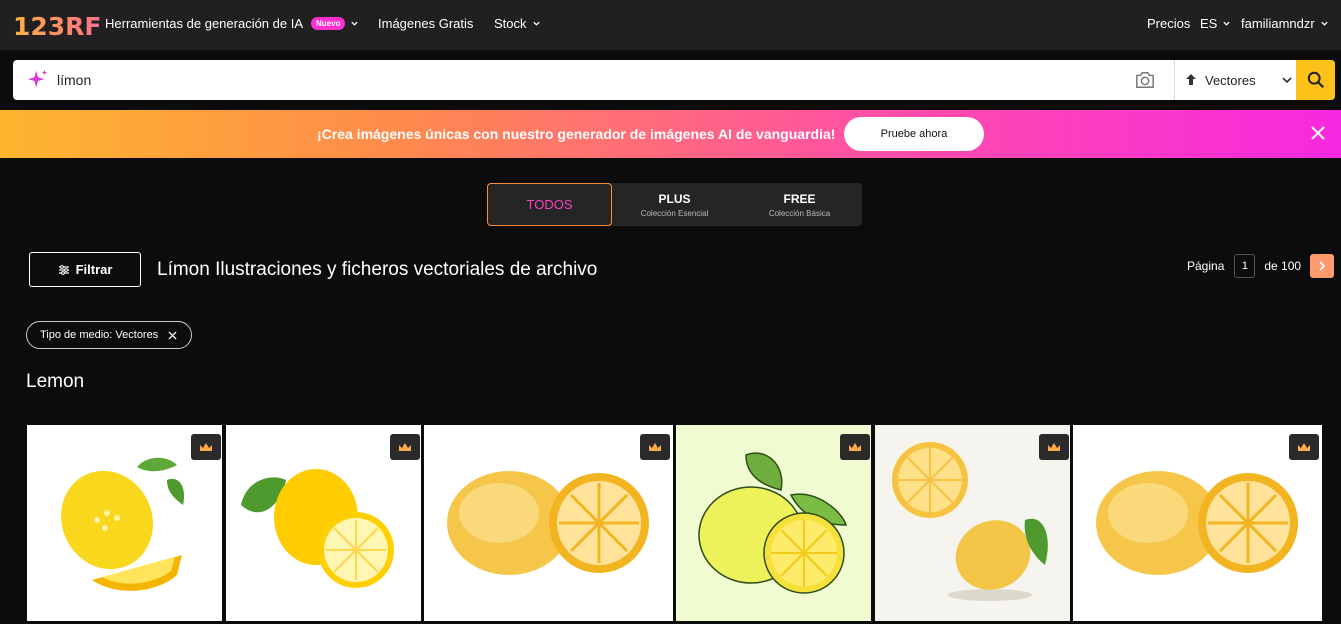 The height and width of the screenshot is (624, 1341). I want to click on tab-todos-label: TODOS, so click(549, 204).